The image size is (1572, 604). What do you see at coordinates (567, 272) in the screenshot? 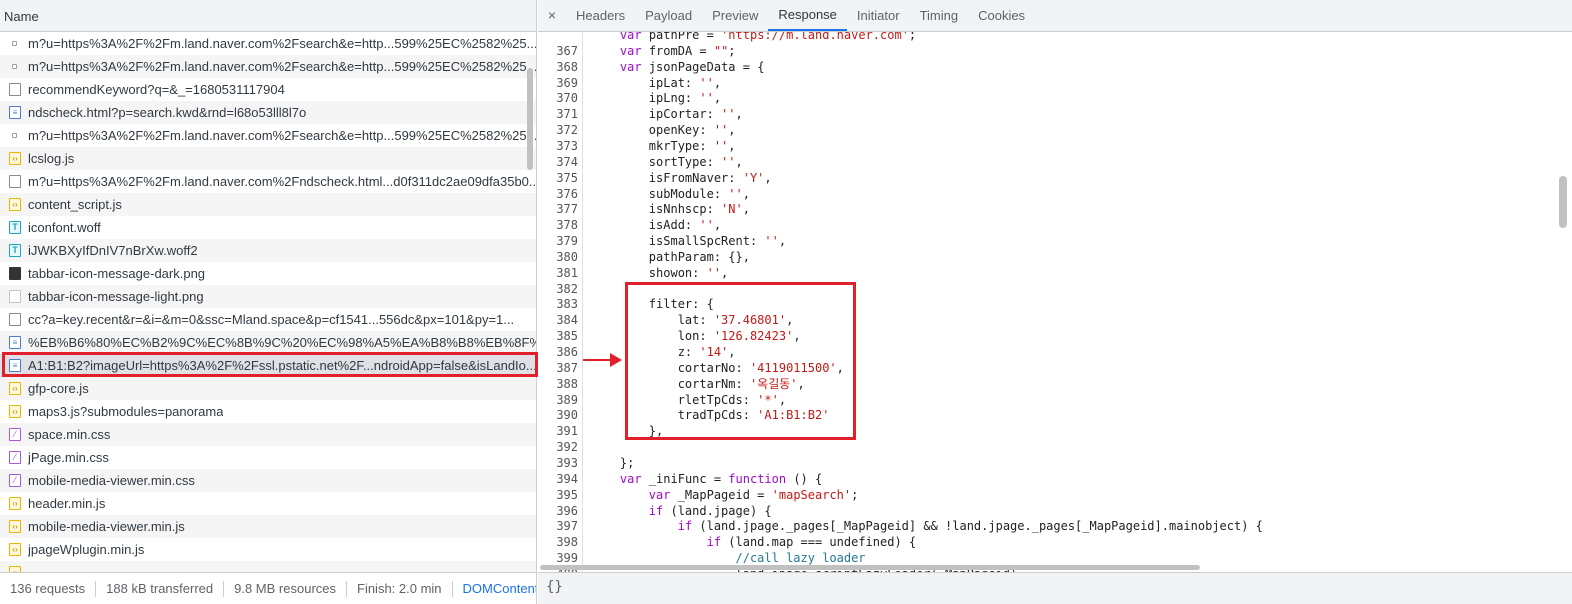
I see `line-number: 381` at bounding box center [567, 272].